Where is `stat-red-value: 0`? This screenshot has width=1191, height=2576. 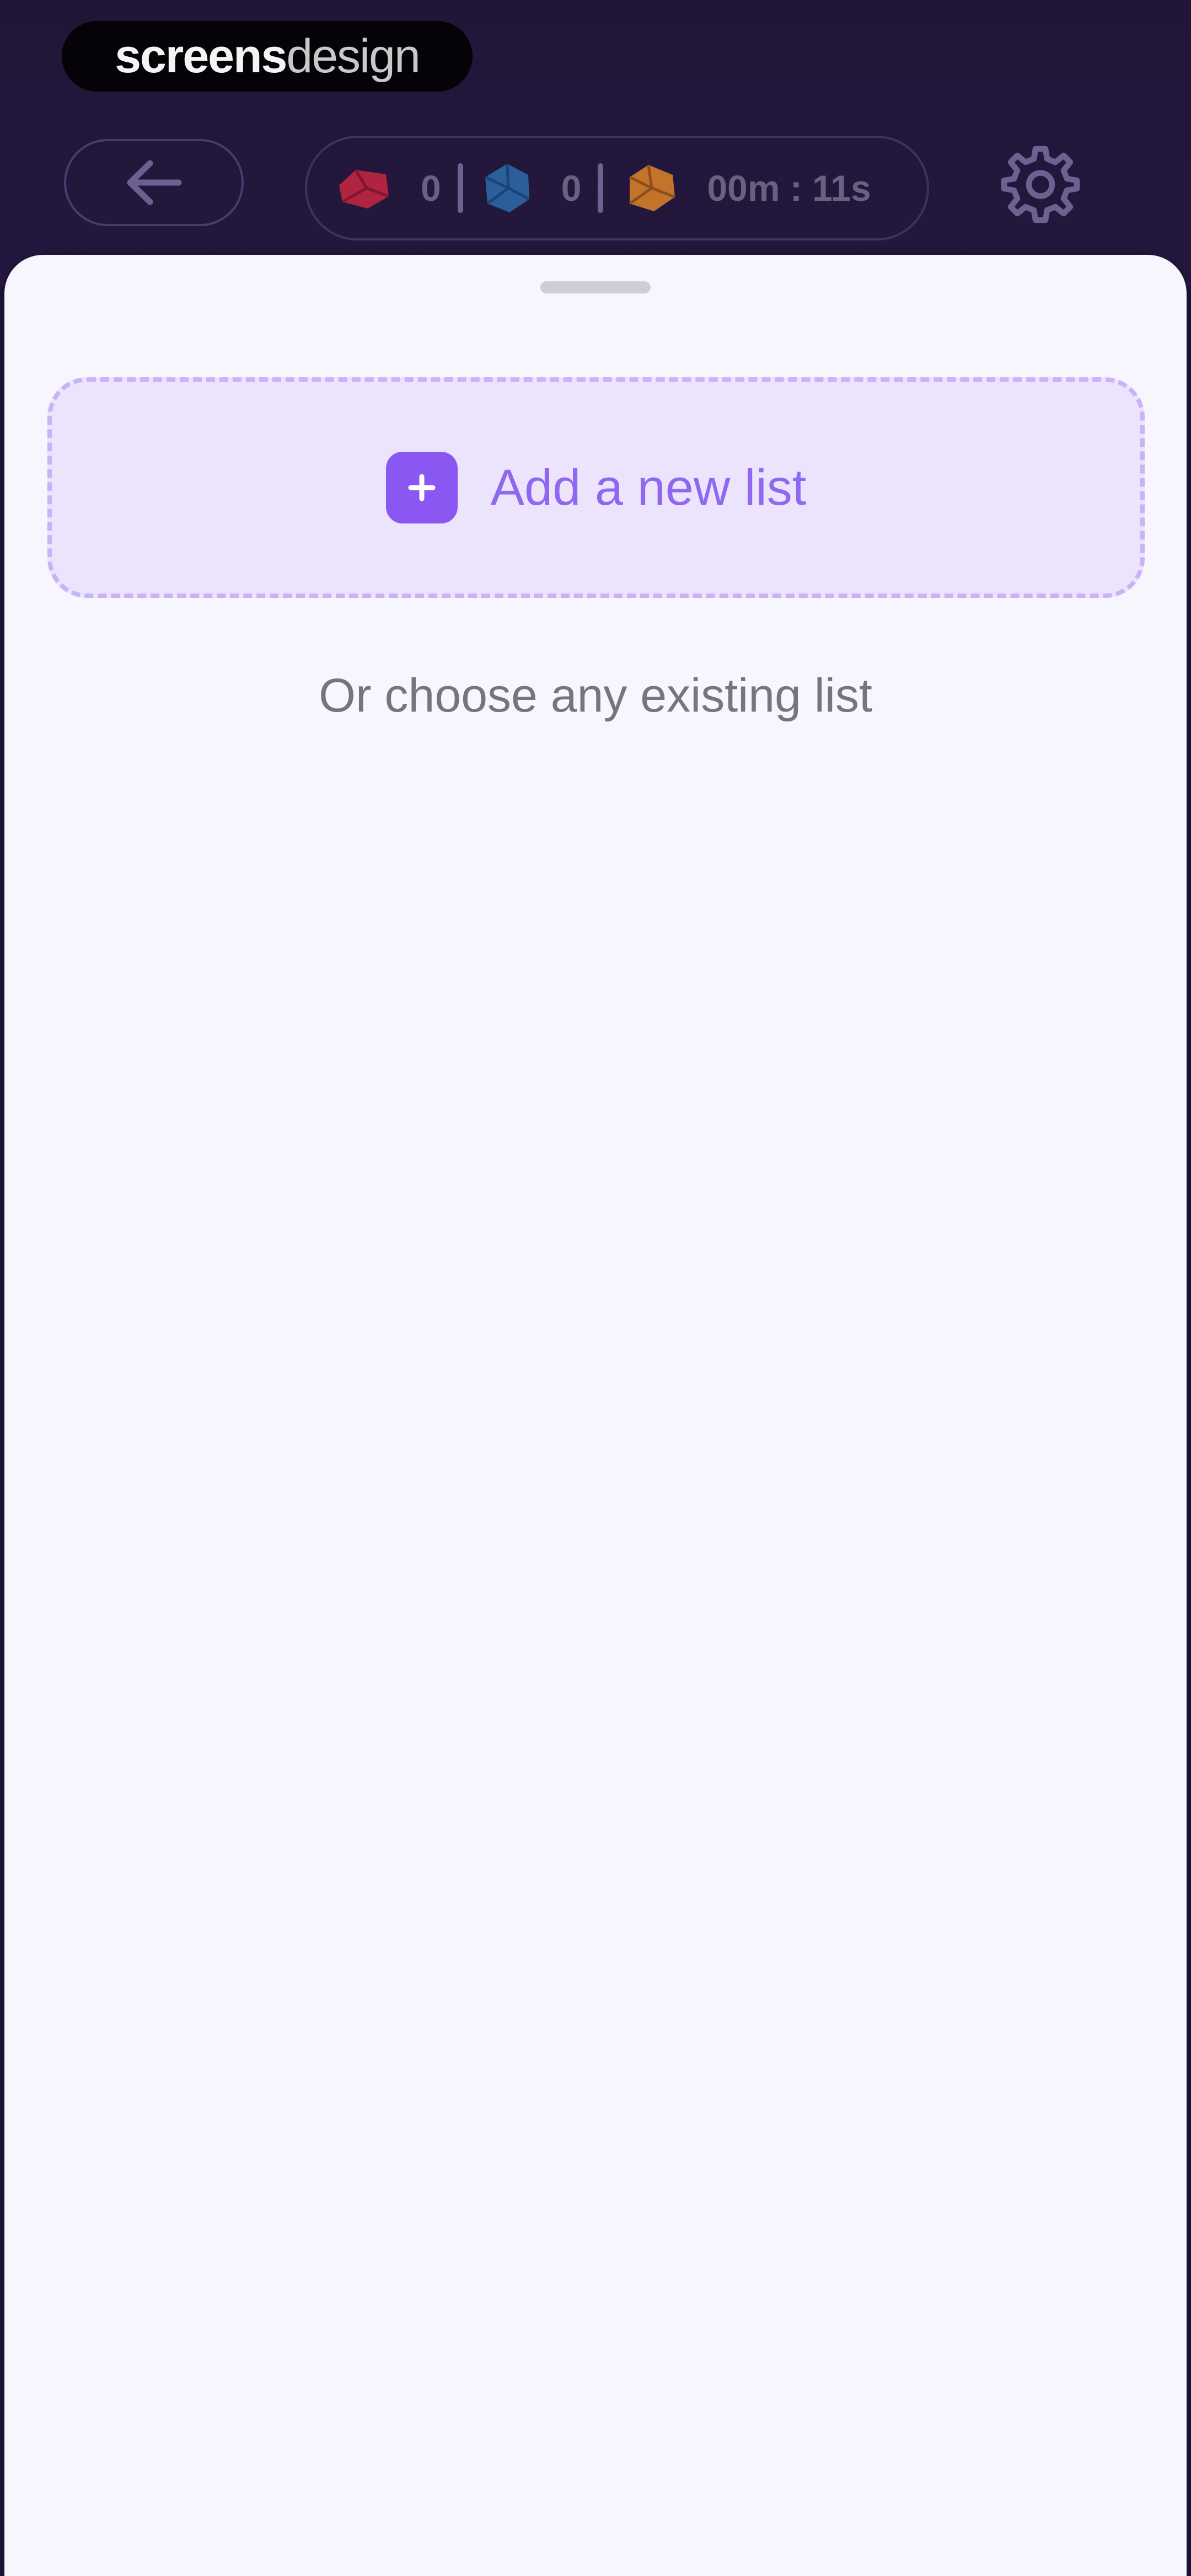
stat-red-value: 0 is located at coordinates (431, 188).